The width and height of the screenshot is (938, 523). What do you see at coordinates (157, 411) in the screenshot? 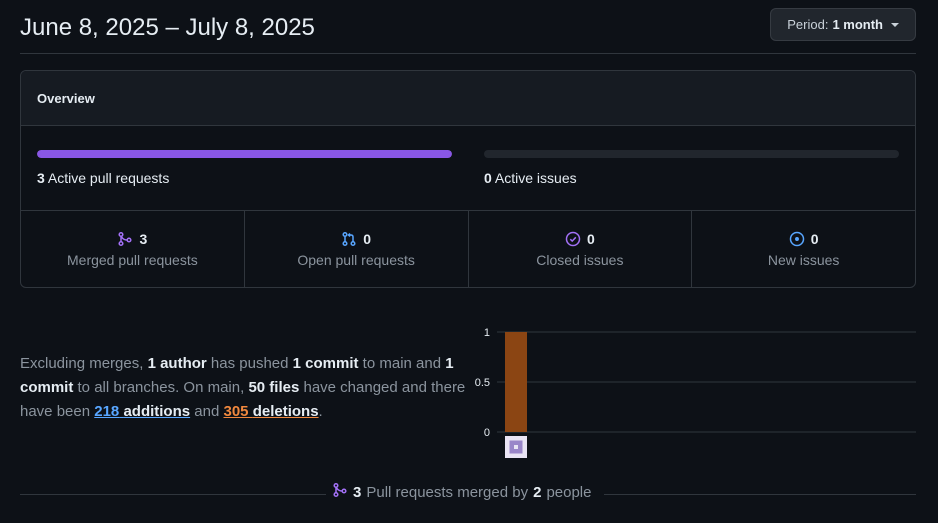
I see `additions-word: additions` at bounding box center [157, 411].